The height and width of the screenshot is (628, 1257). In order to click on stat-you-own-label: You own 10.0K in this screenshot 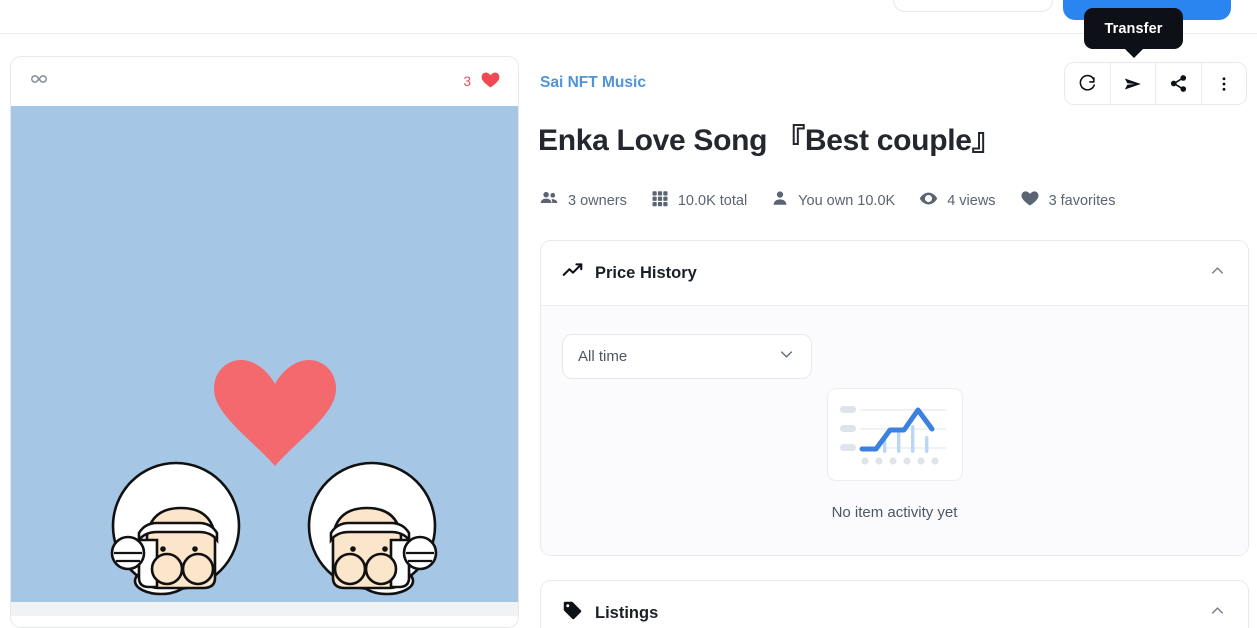, I will do `click(847, 200)`.